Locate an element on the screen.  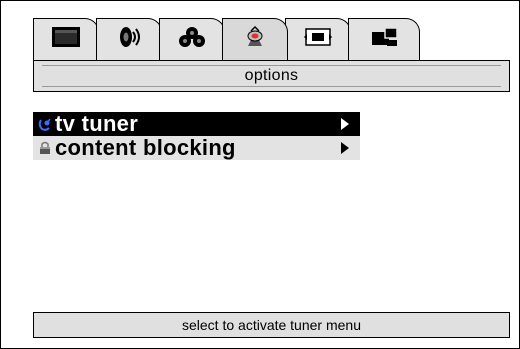
tab-screen-format is located at coordinates (318, 42).